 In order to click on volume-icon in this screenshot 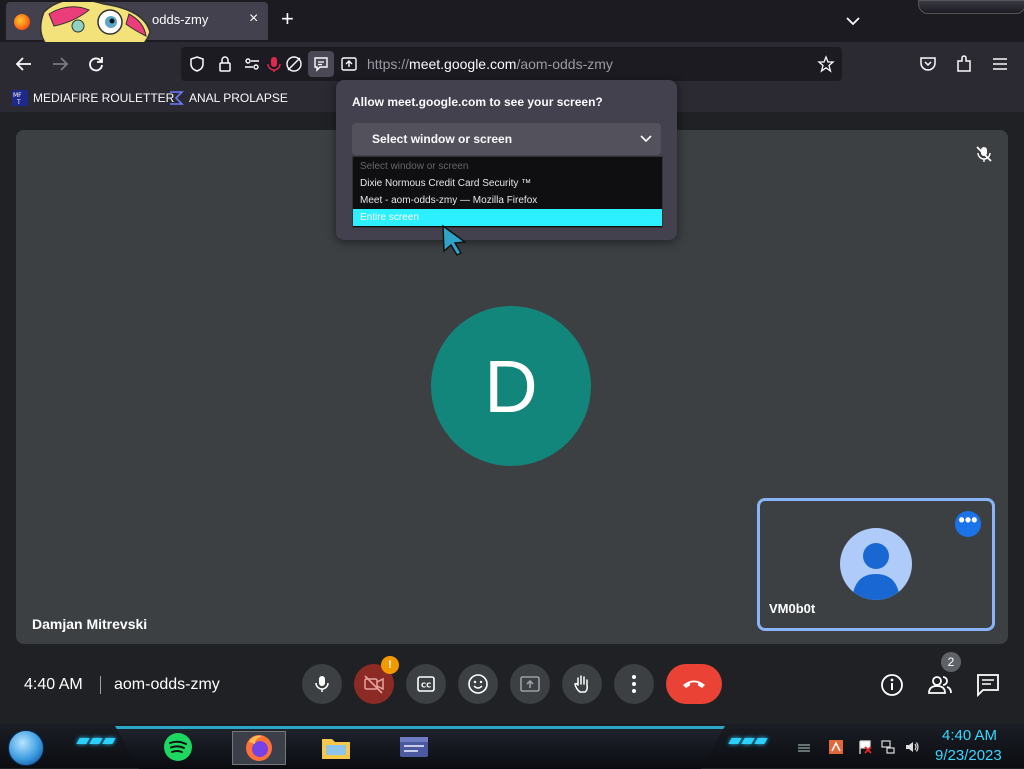, I will do `click(912, 747)`.